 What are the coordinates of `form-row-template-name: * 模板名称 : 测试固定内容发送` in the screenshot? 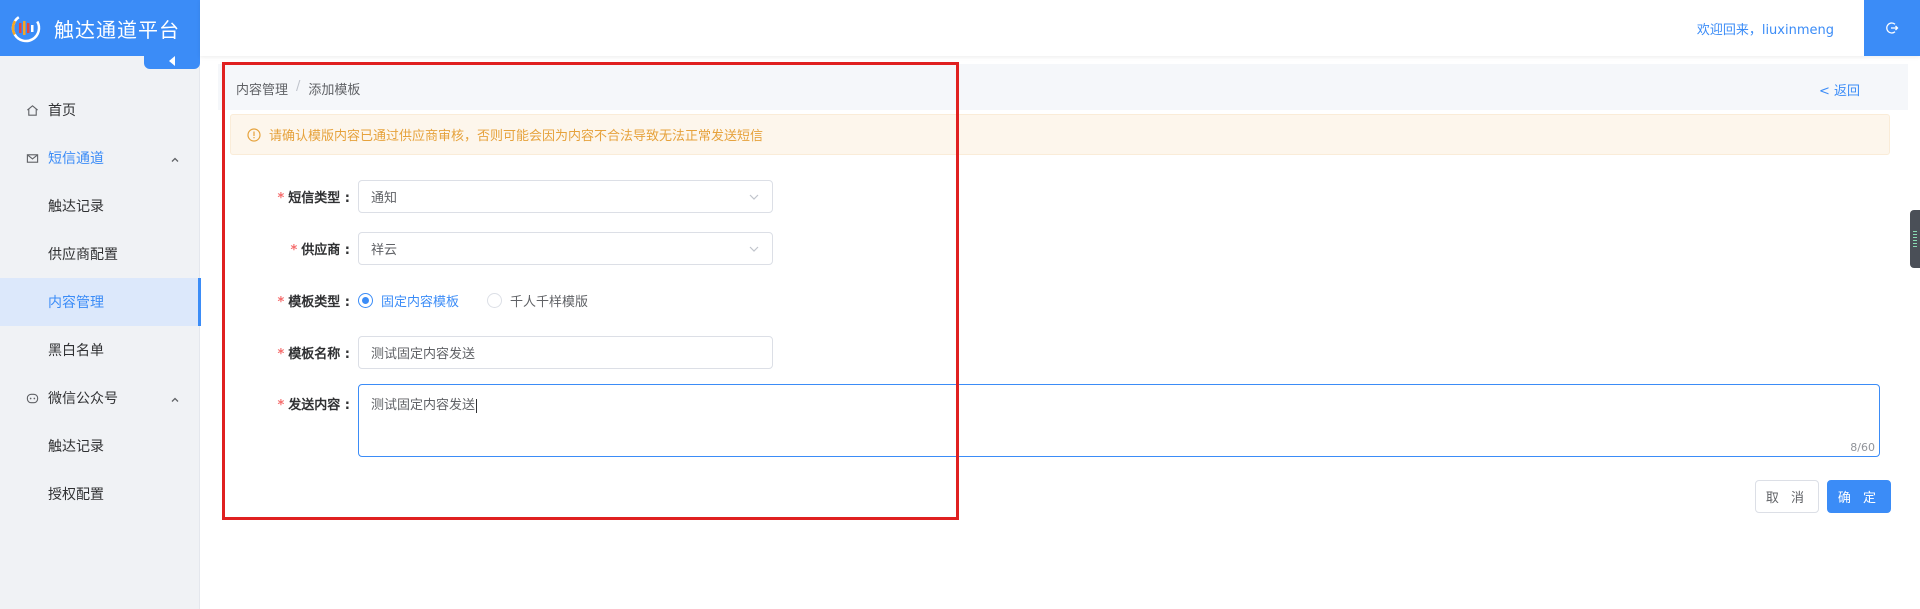 It's located at (501, 352).